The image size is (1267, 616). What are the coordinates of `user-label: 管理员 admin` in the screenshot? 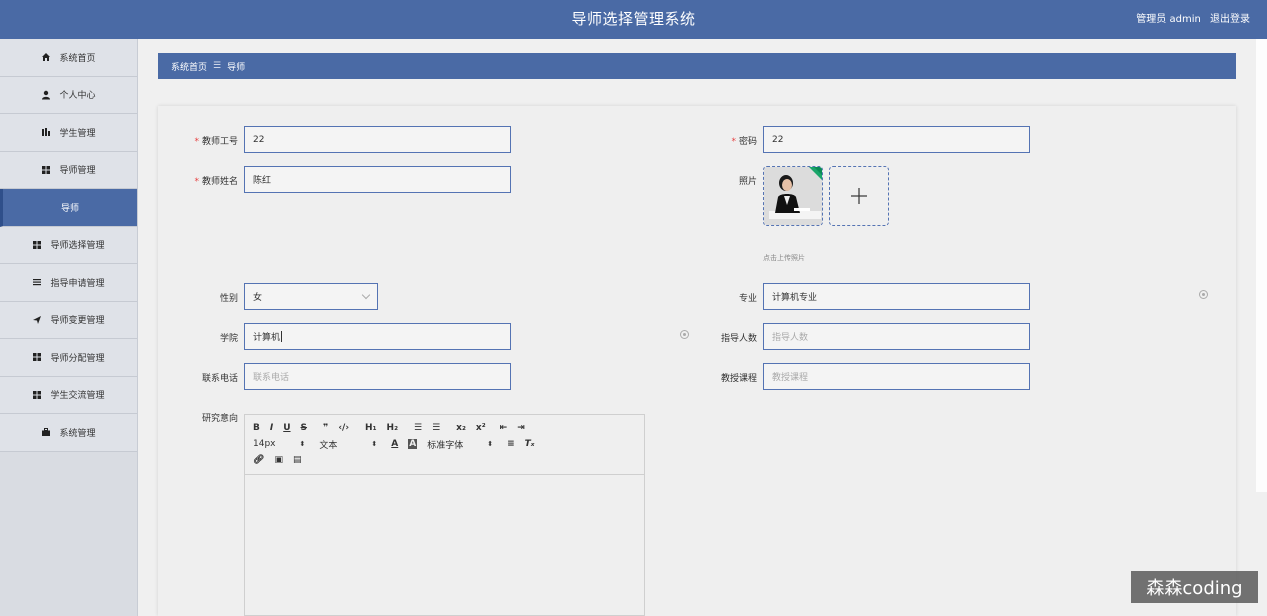 It's located at (1168, 19).